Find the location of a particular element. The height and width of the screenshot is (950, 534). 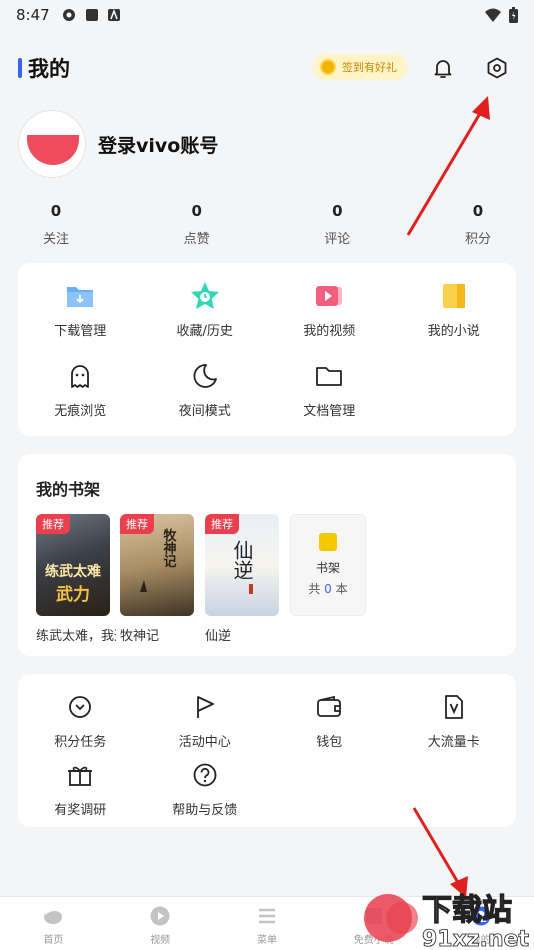

watermark-emblem: 下载站 91xz.net is located at coordinates (447, 921).